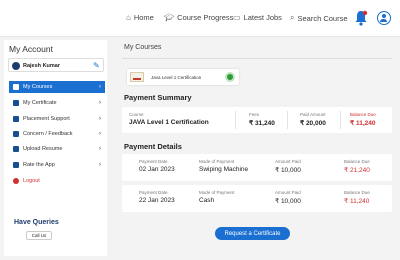  What do you see at coordinates (158, 97) in the screenshot?
I see `payment-summary-heading: Payment Summary` at bounding box center [158, 97].